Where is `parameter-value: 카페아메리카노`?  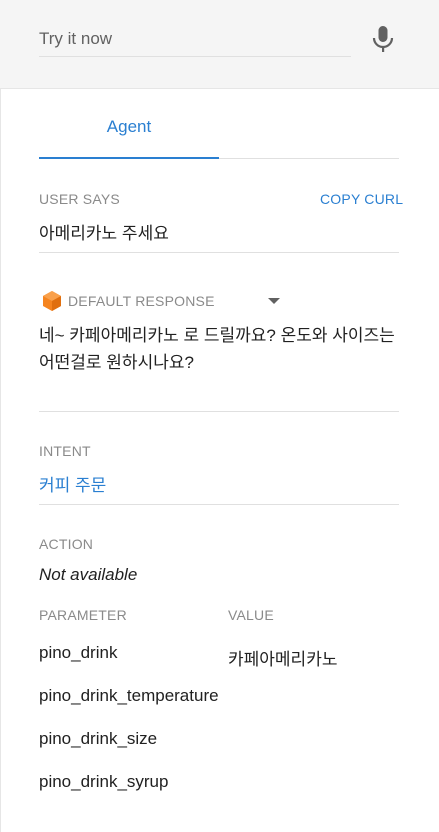 parameter-value: 카페아메리카노 is located at coordinates (283, 659).